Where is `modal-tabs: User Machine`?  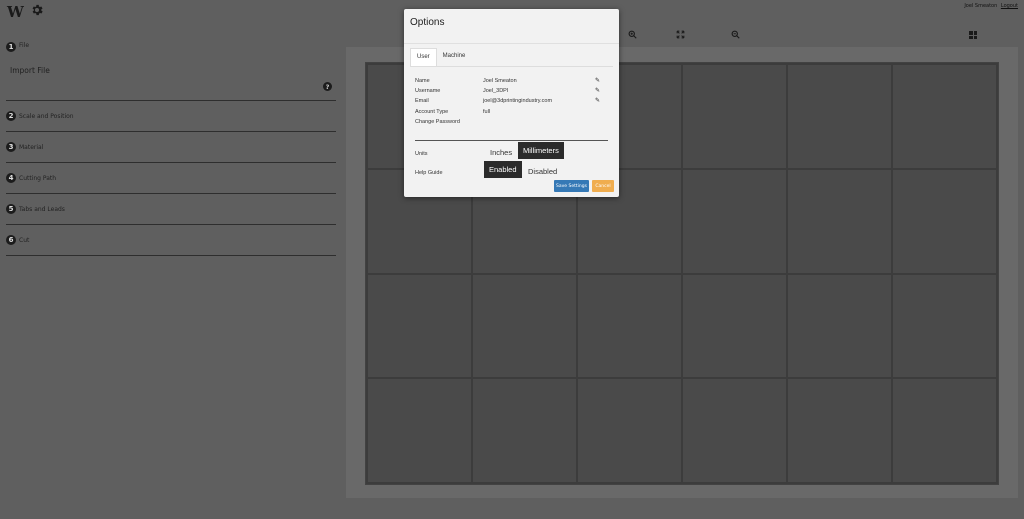 modal-tabs: User Machine is located at coordinates (440, 57).